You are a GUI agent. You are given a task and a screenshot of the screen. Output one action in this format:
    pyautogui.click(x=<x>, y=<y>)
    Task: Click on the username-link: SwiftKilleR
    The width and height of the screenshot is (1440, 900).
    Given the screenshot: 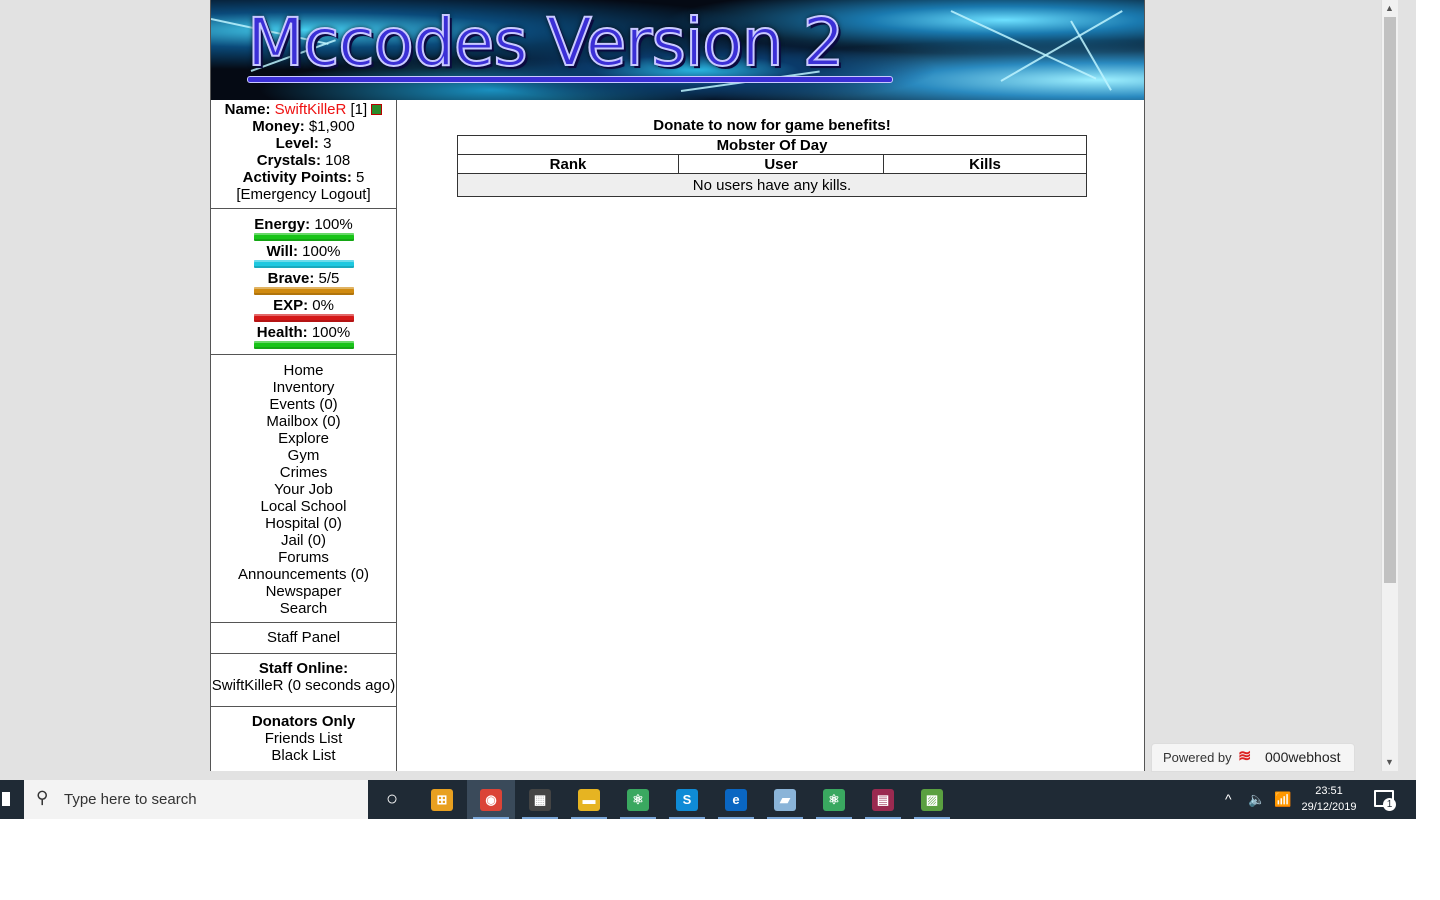 What is the action you would take?
    pyautogui.click(x=311, y=109)
    